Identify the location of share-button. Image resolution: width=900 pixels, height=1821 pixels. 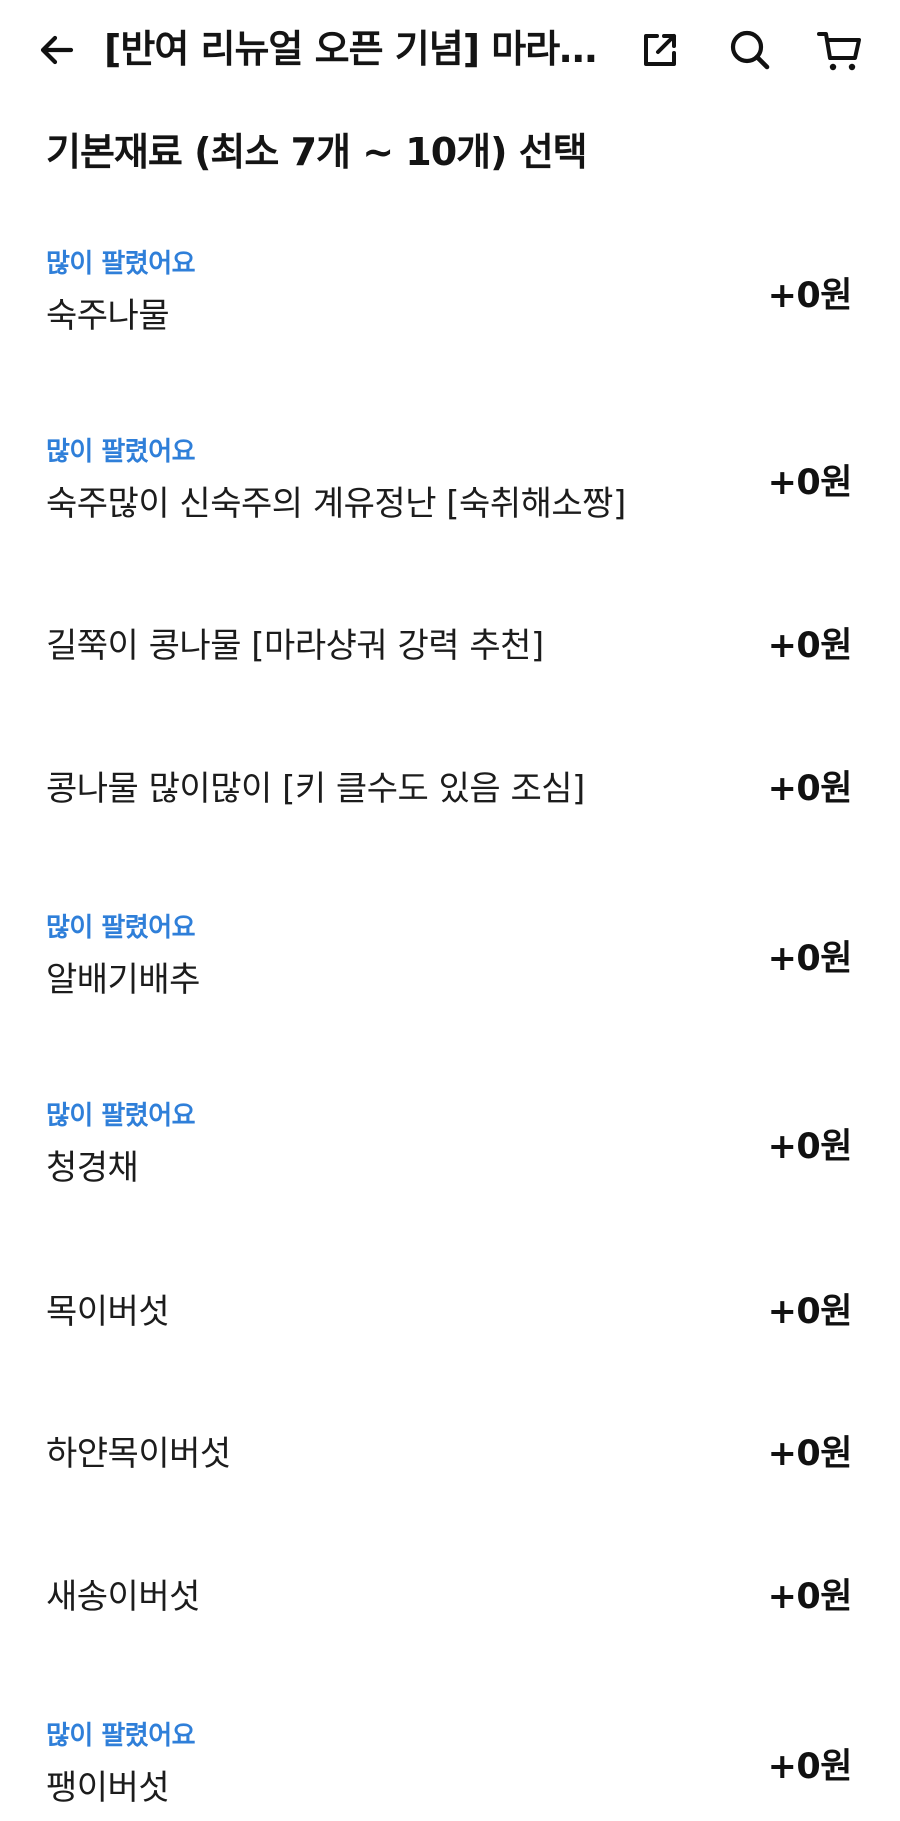
(660, 50).